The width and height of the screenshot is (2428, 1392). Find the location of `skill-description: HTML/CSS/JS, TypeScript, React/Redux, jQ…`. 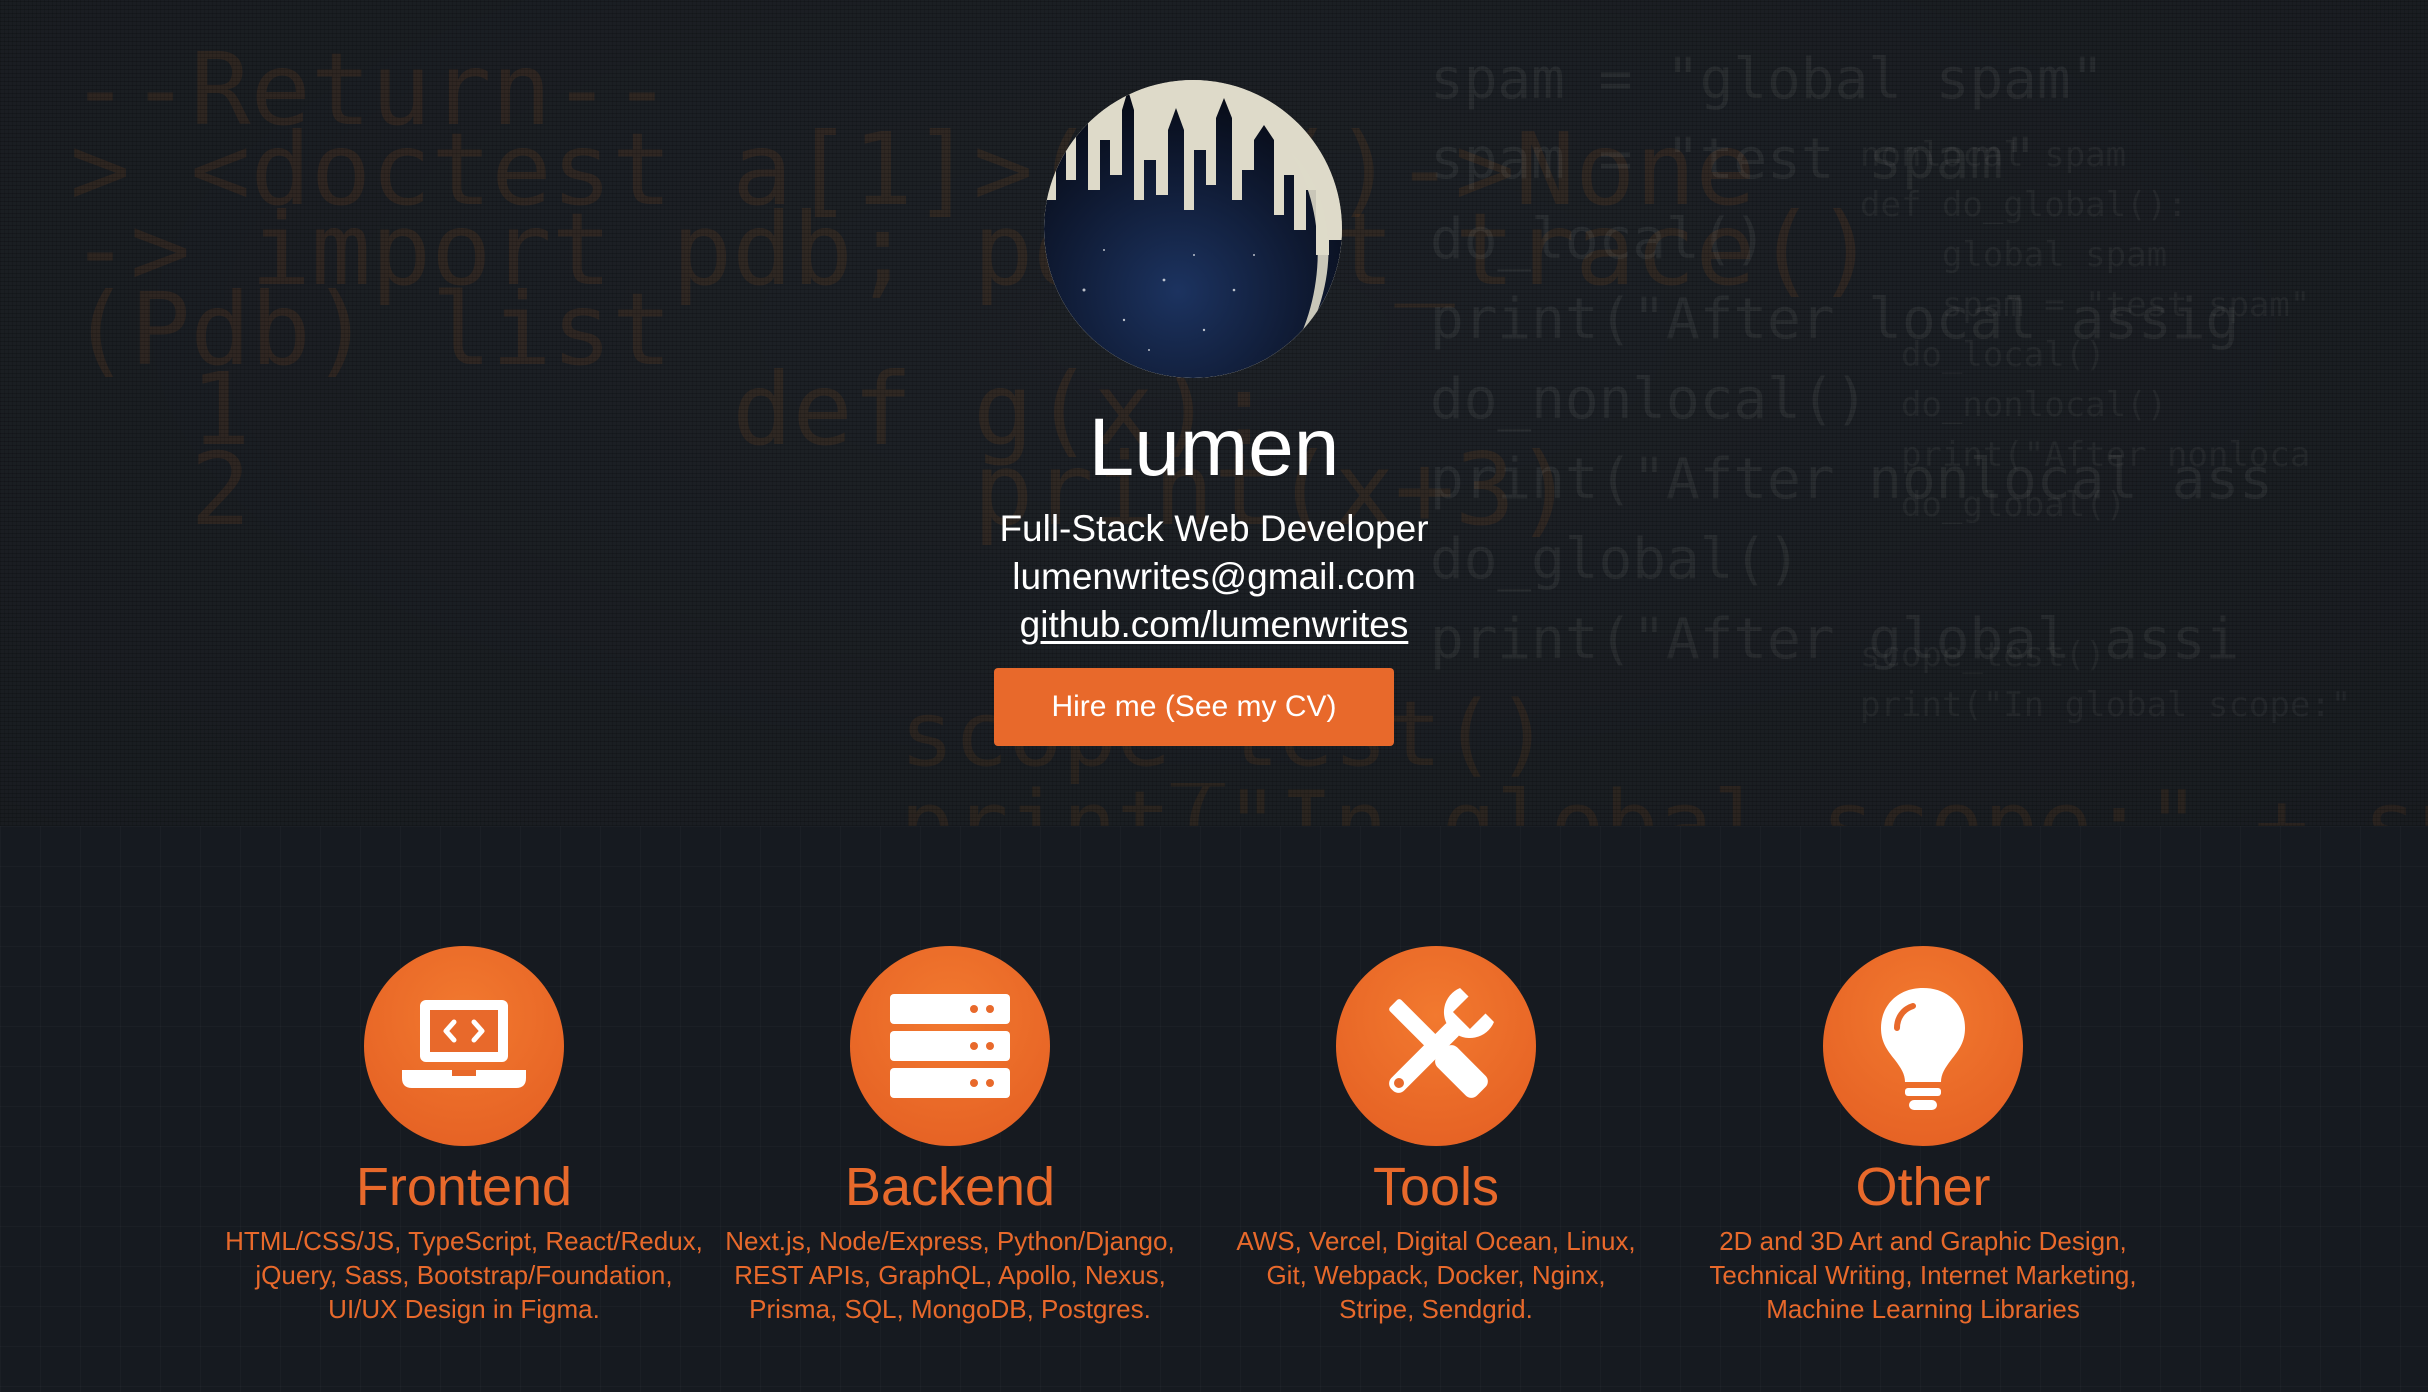

skill-description: HTML/CSS/JS, TypeScript, React/Redux, jQ… is located at coordinates (464, 1275).